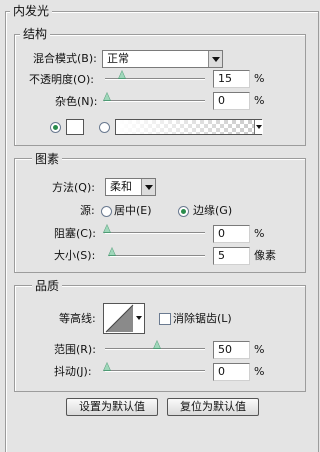 The width and height of the screenshot is (320, 452). I want to click on range-unit: %, so click(259, 349).